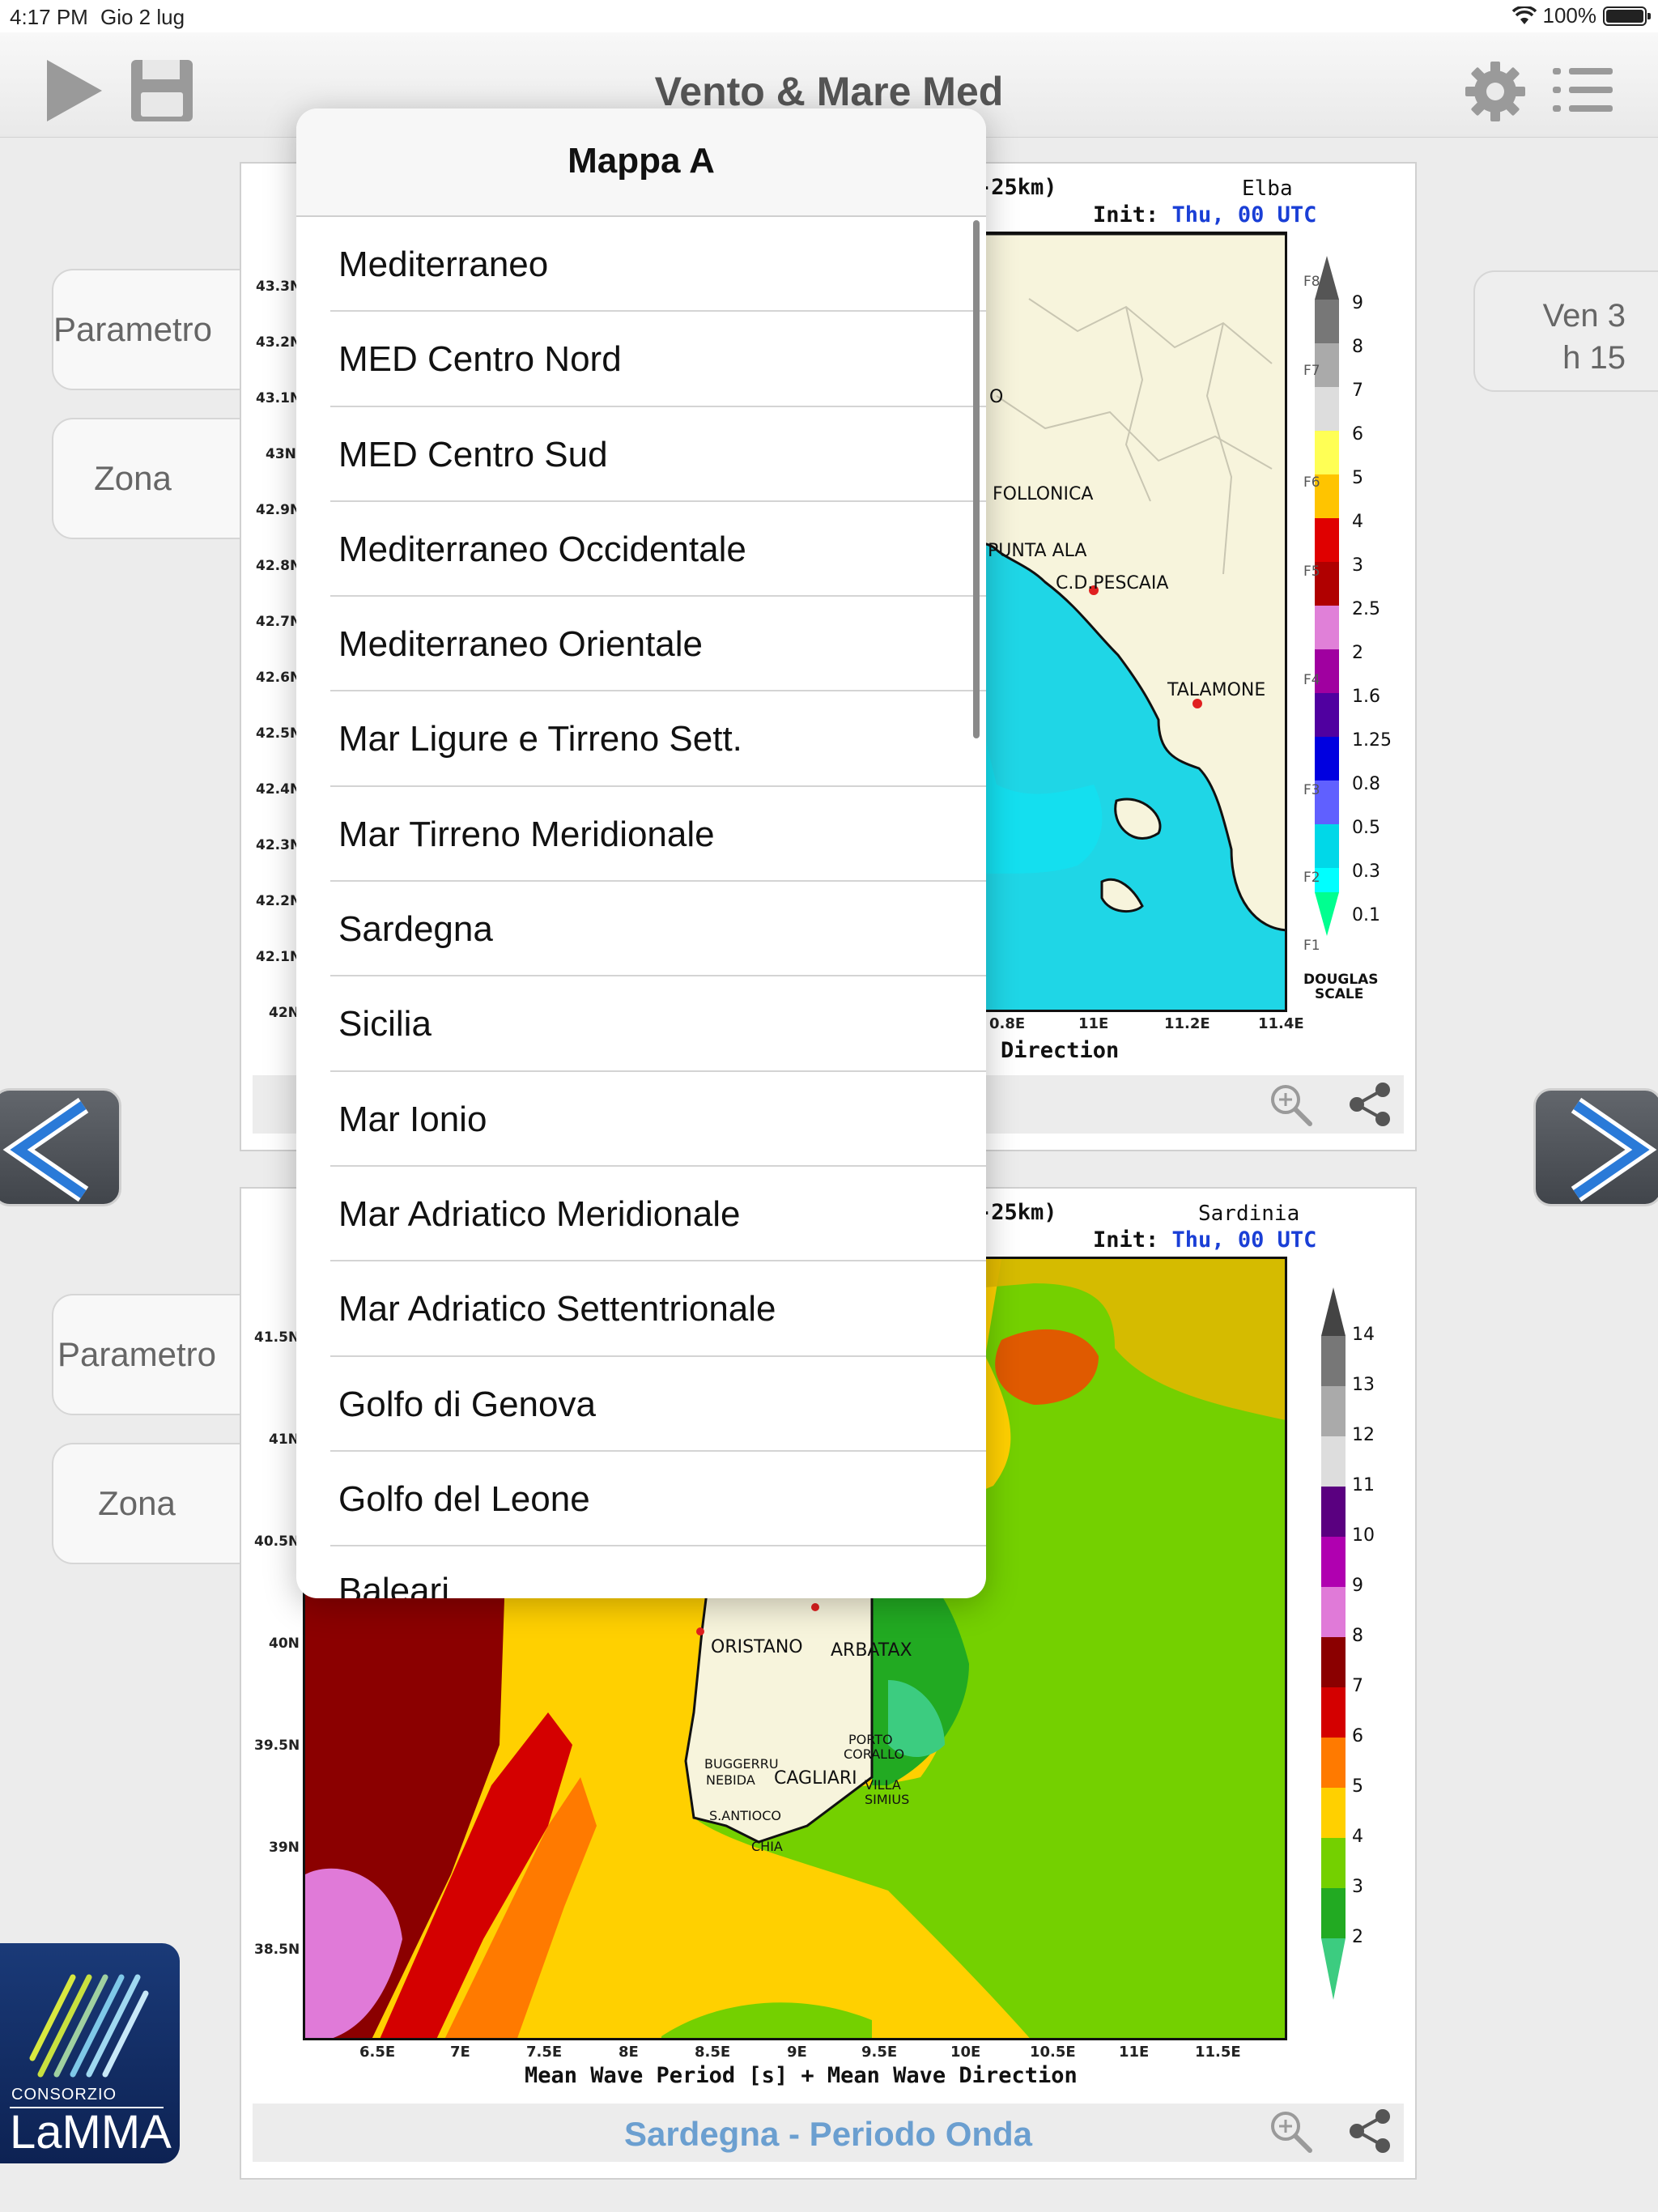 The image size is (1658, 2212). Describe the element at coordinates (279, 287) in the screenshot. I see `lat-label: 43.3N` at that location.